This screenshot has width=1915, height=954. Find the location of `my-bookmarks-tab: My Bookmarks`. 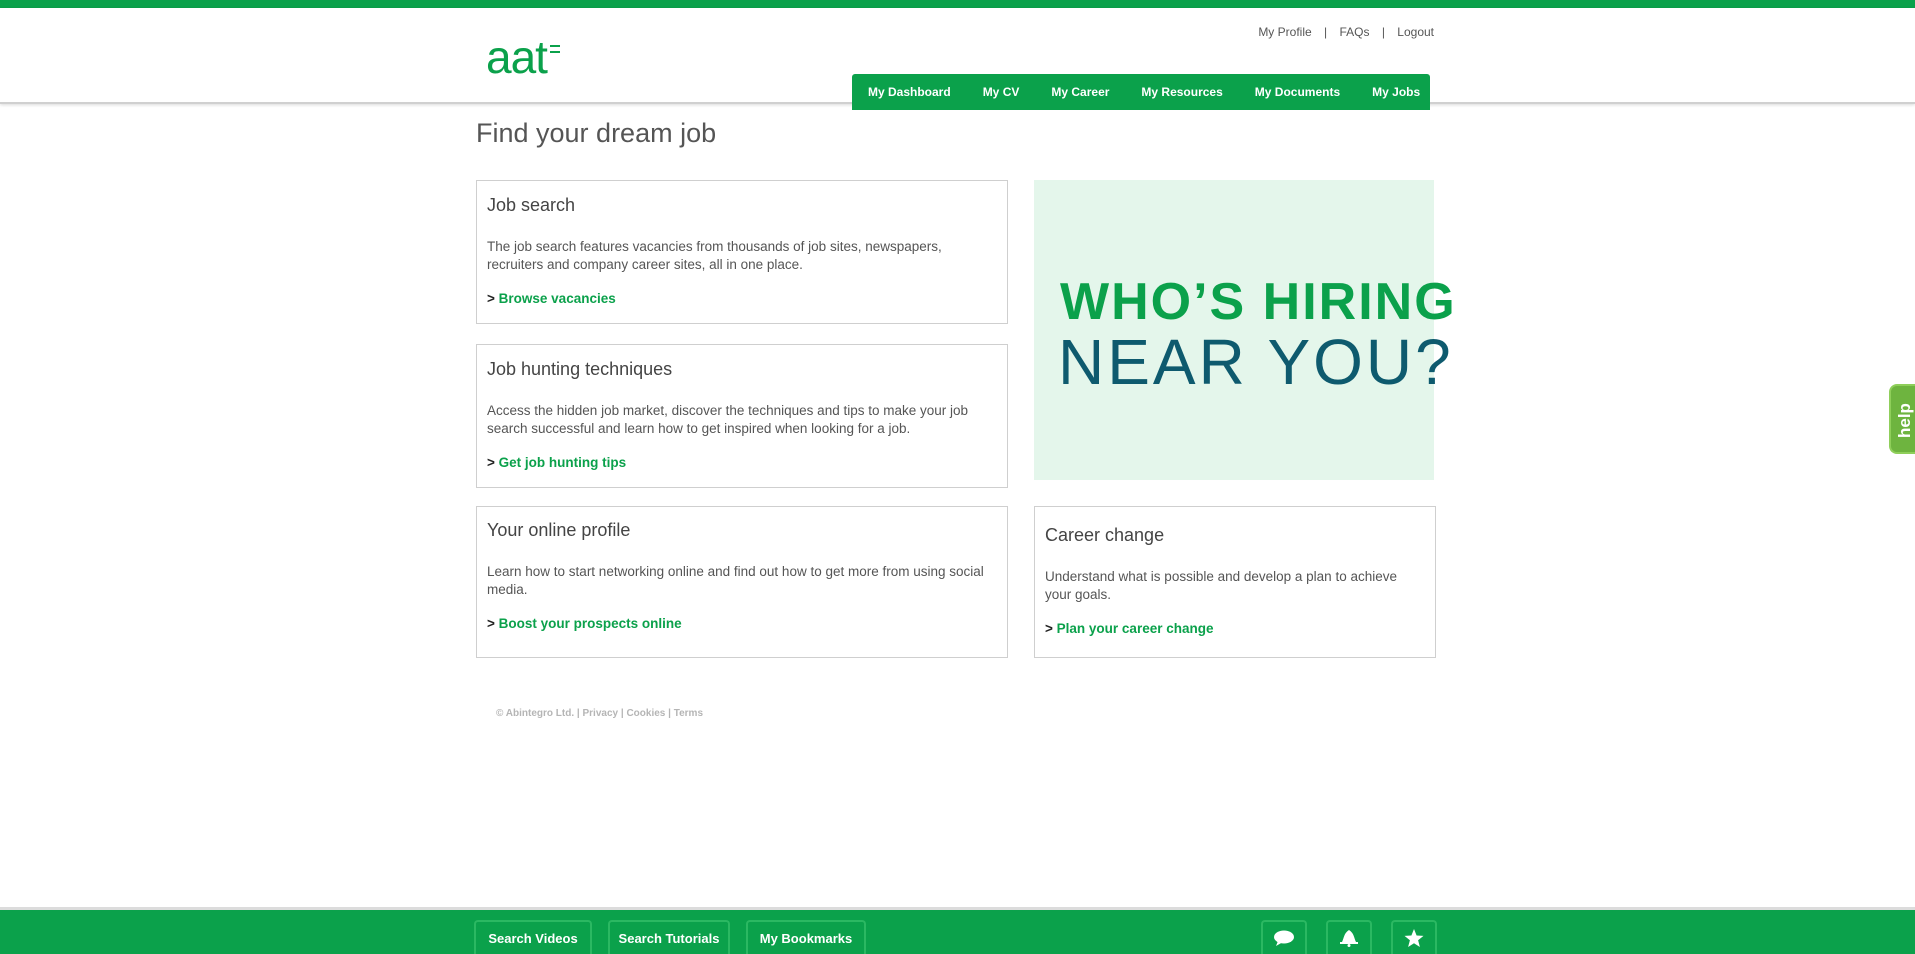

my-bookmarks-tab: My Bookmarks is located at coordinates (806, 937).